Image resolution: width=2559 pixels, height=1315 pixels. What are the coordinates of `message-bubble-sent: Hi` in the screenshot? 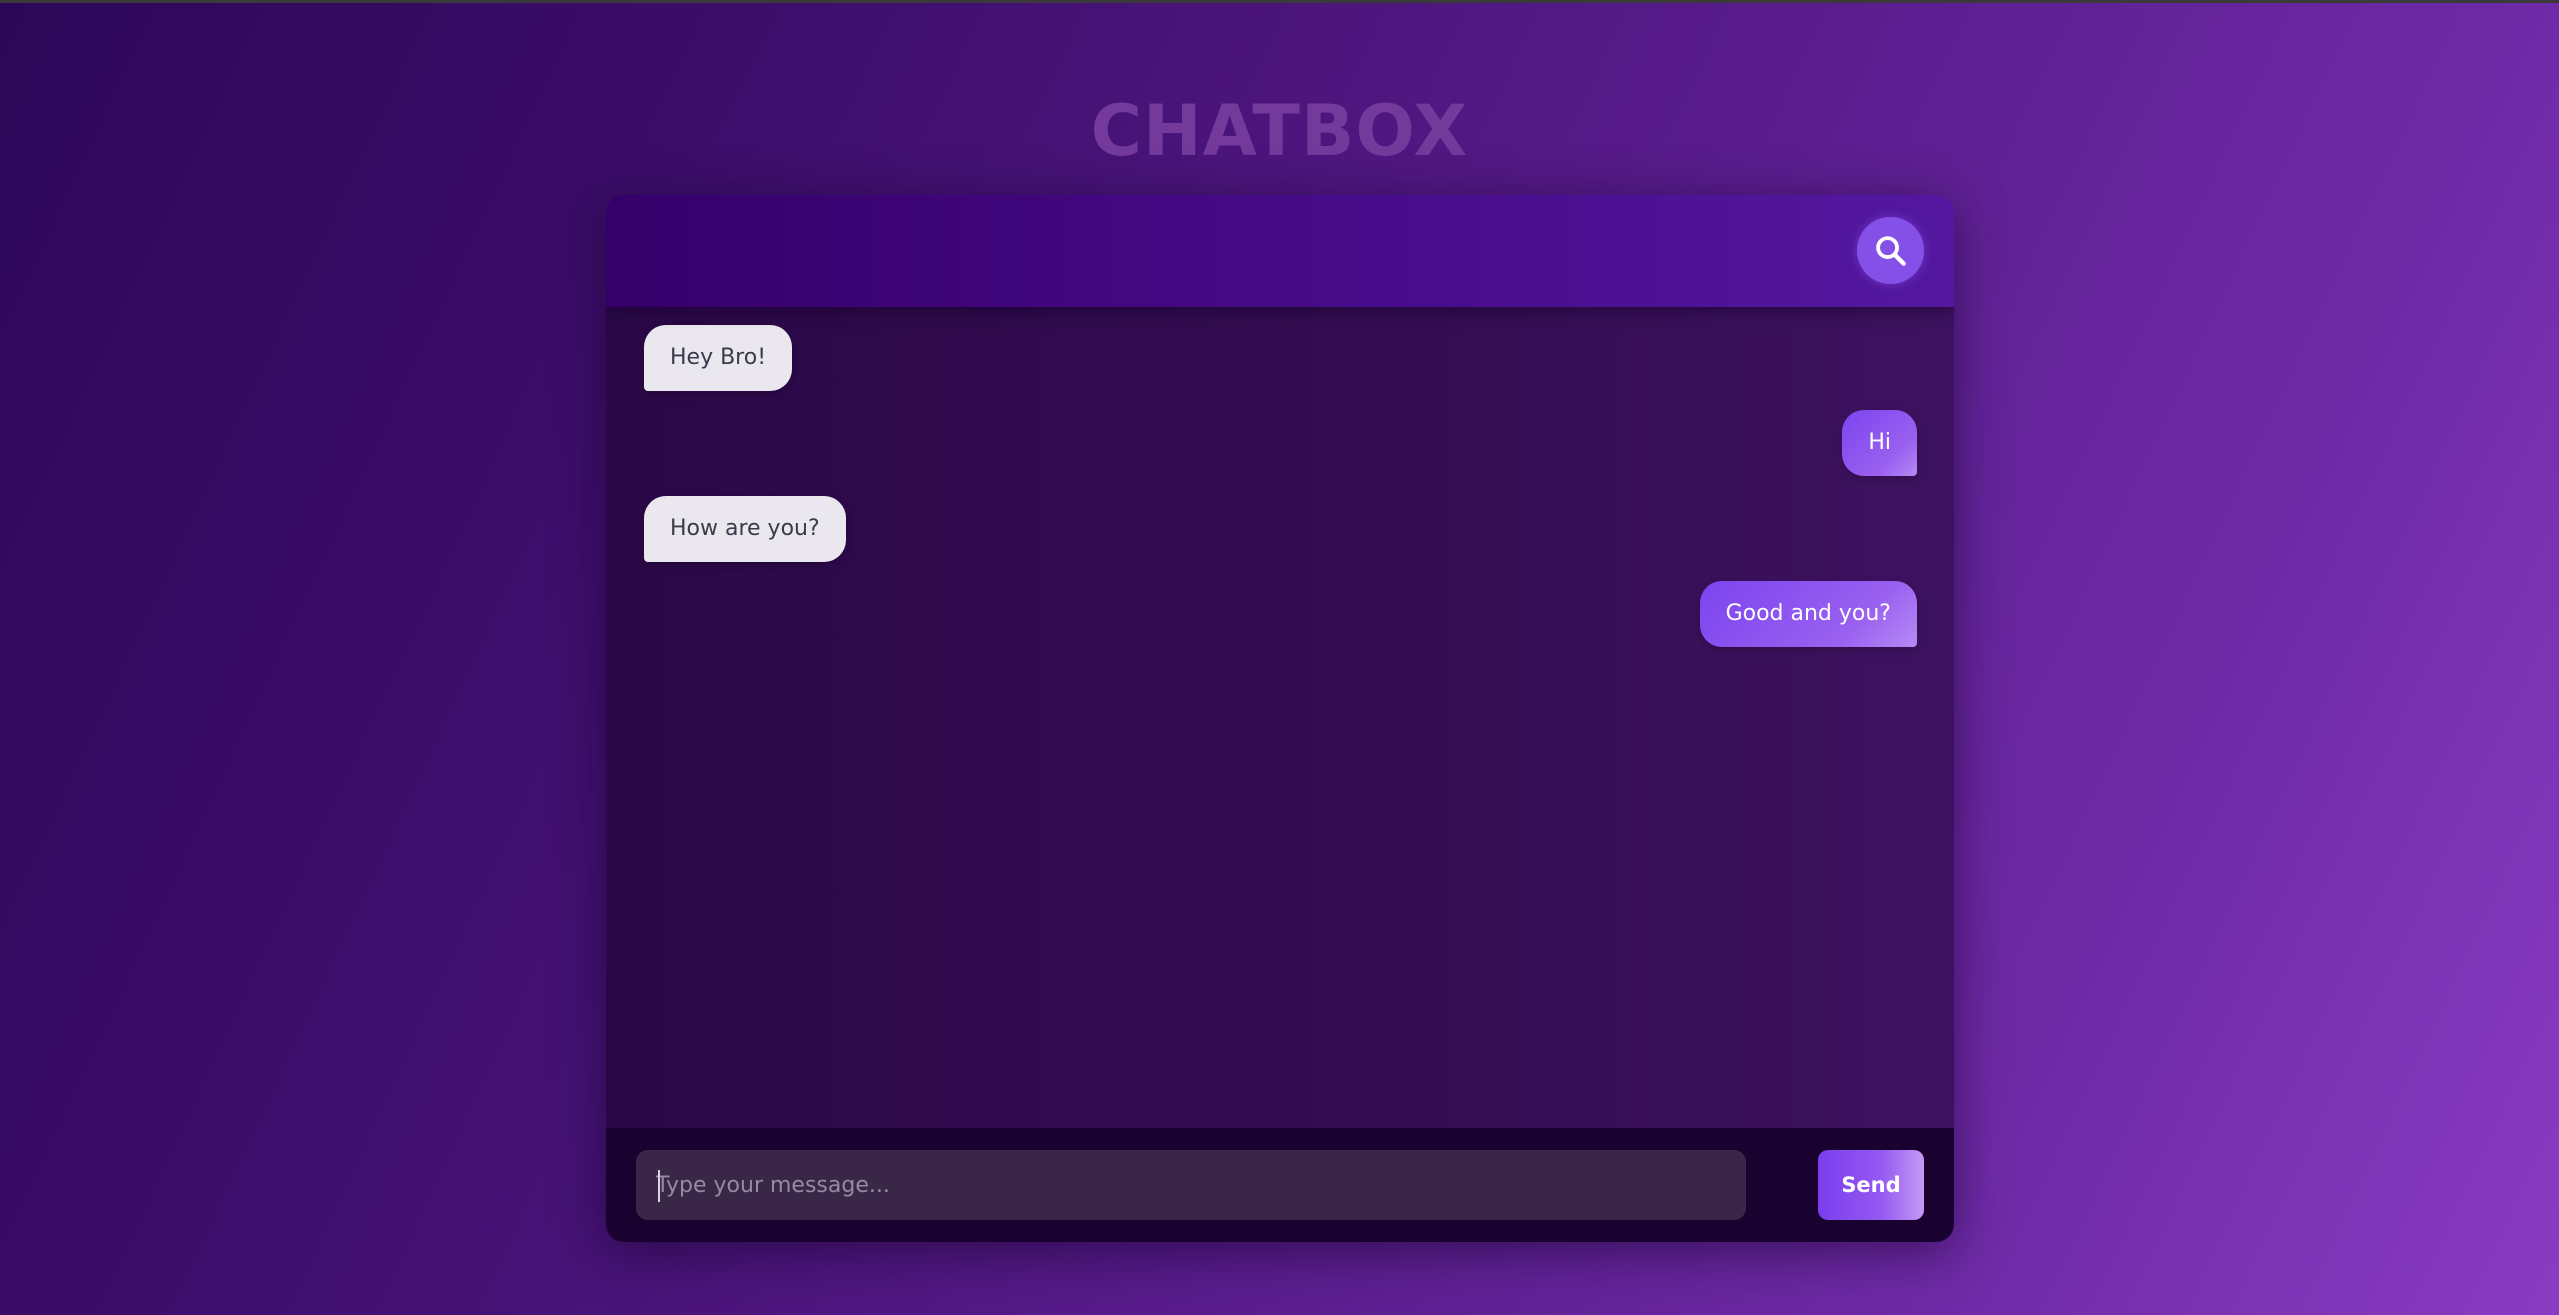 It's located at (1879, 443).